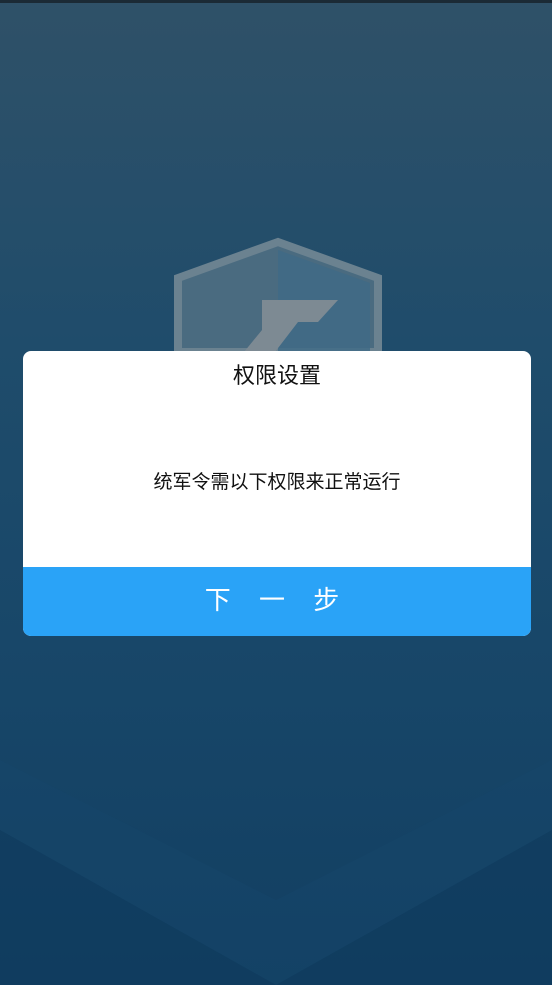  What do you see at coordinates (277, 482) in the screenshot?
I see `dialog-message: 统军令需以下权限来正常运行` at bounding box center [277, 482].